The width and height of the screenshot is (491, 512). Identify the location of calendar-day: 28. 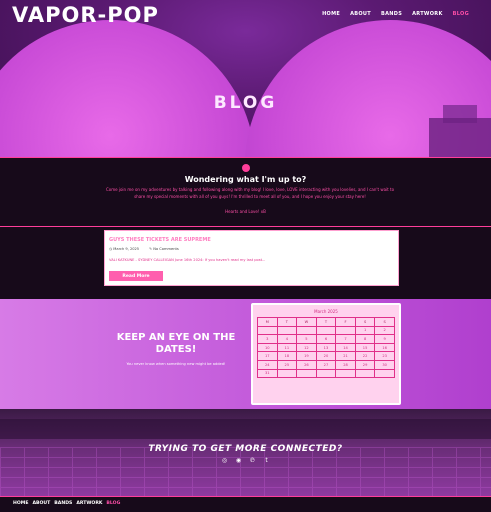
(345, 364).